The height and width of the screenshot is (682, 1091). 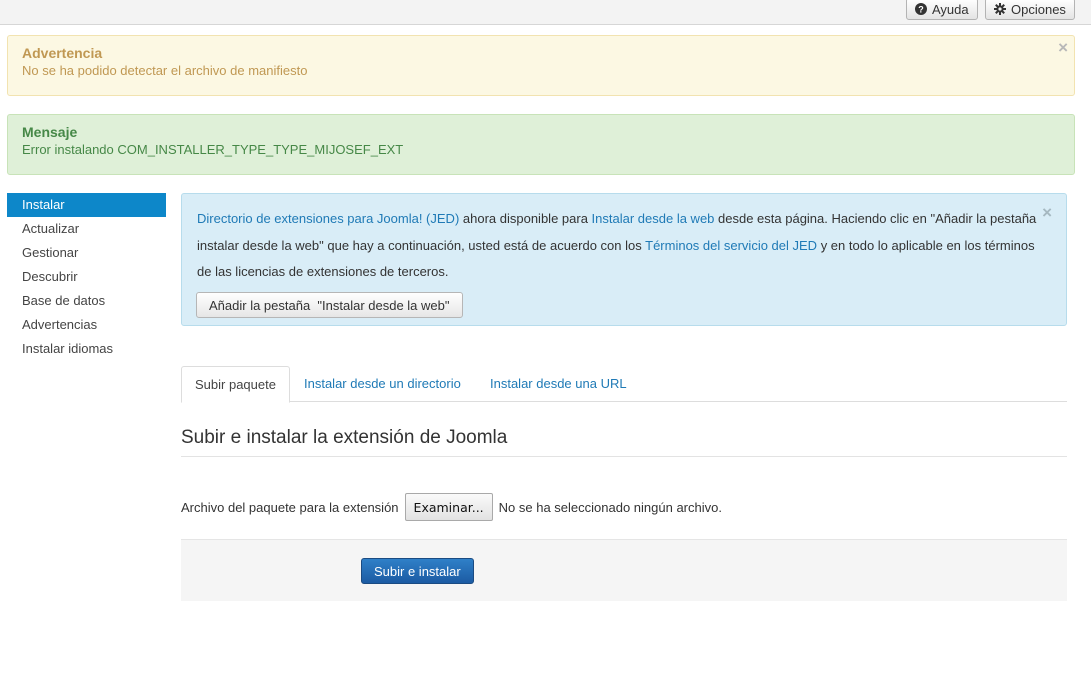 What do you see at coordinates (86, 349) in the screenshot?
I see `sidebar-item-instalar-idiomas: Instalar idiomas` at bounding box center [86, 349].